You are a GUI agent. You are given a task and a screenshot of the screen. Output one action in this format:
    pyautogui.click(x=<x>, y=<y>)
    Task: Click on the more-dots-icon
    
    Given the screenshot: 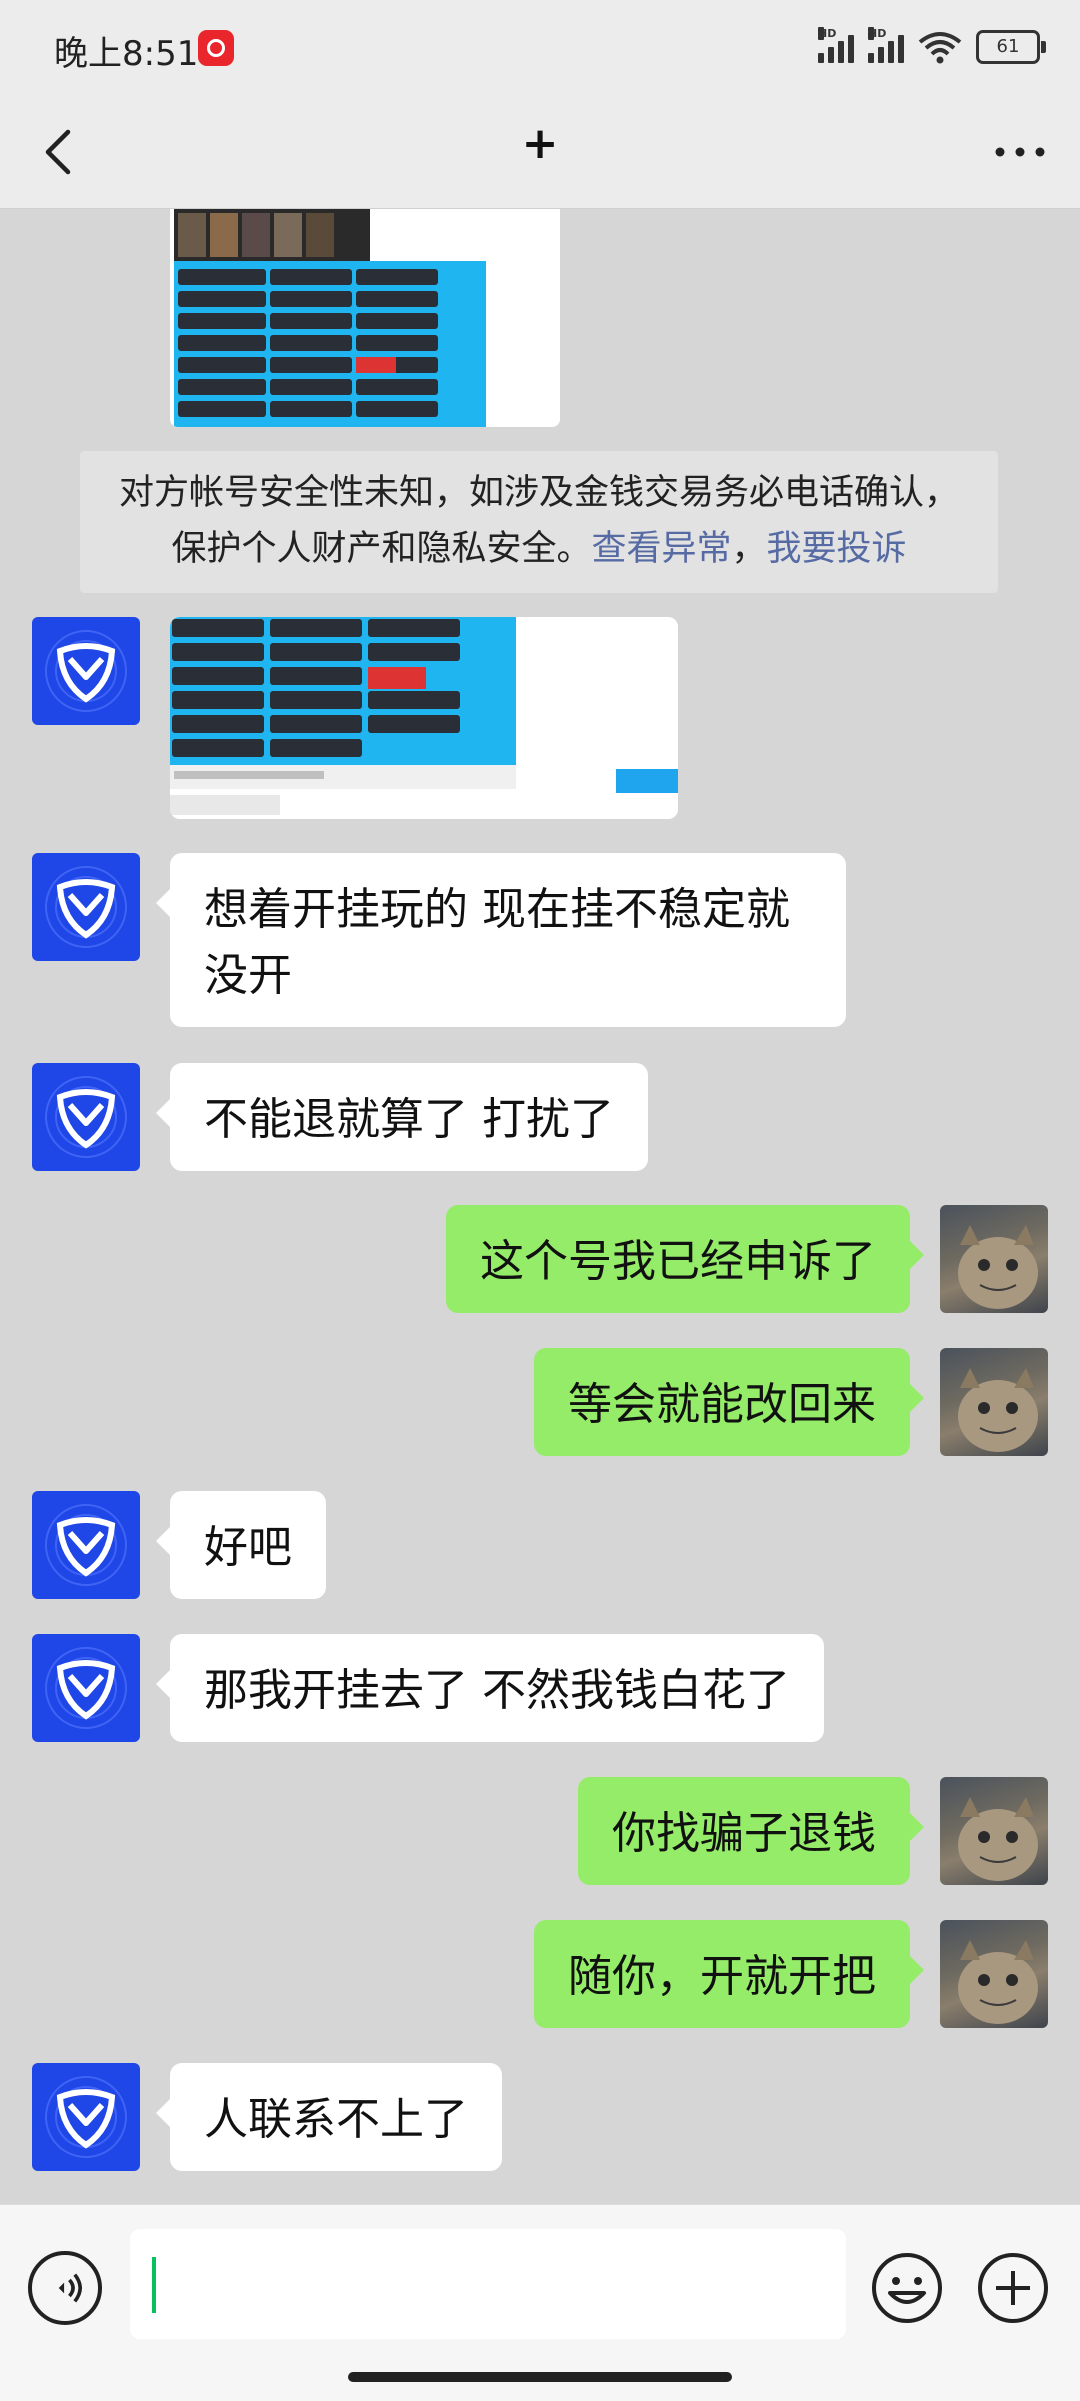 What is the action you would take?
    pyautogui.click(x=1020, y=152)
    